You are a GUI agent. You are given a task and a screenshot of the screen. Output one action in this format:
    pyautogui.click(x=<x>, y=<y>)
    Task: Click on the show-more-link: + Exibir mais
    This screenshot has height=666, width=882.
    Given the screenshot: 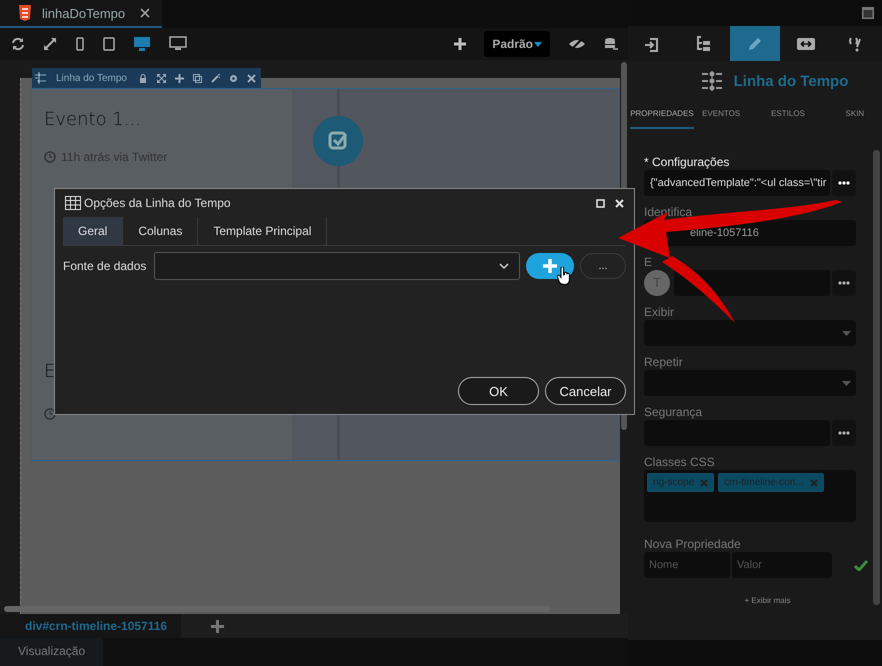 What is the action you would take?
    pyautogui.click(x=767, y=600)
    